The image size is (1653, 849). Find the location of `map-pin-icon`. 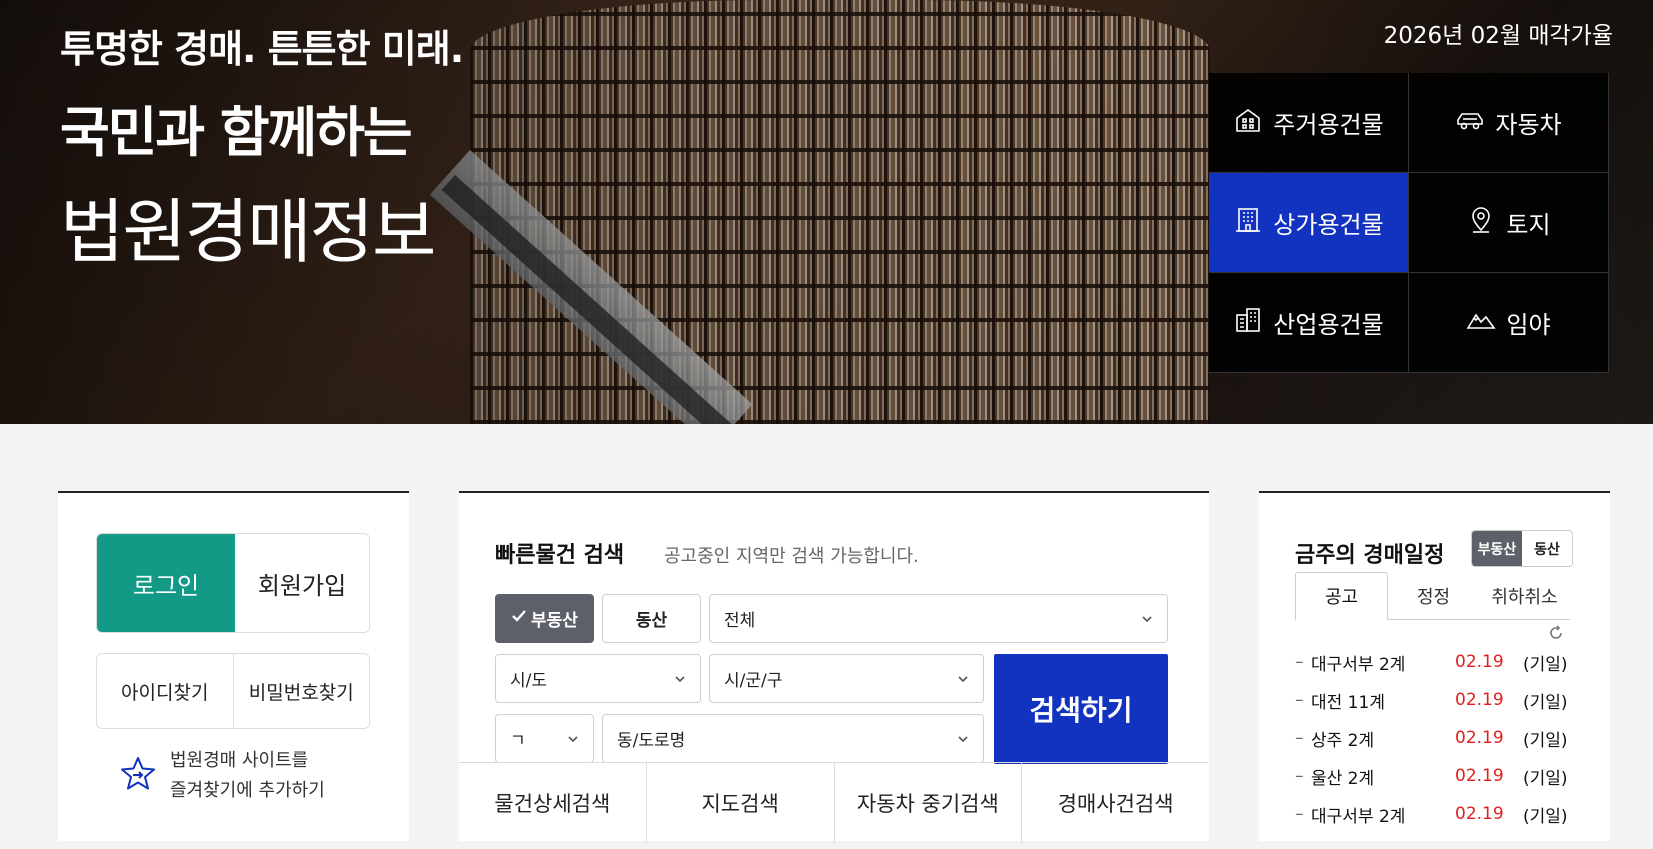

map-pin-icon is located at coordinates (1481, 223).